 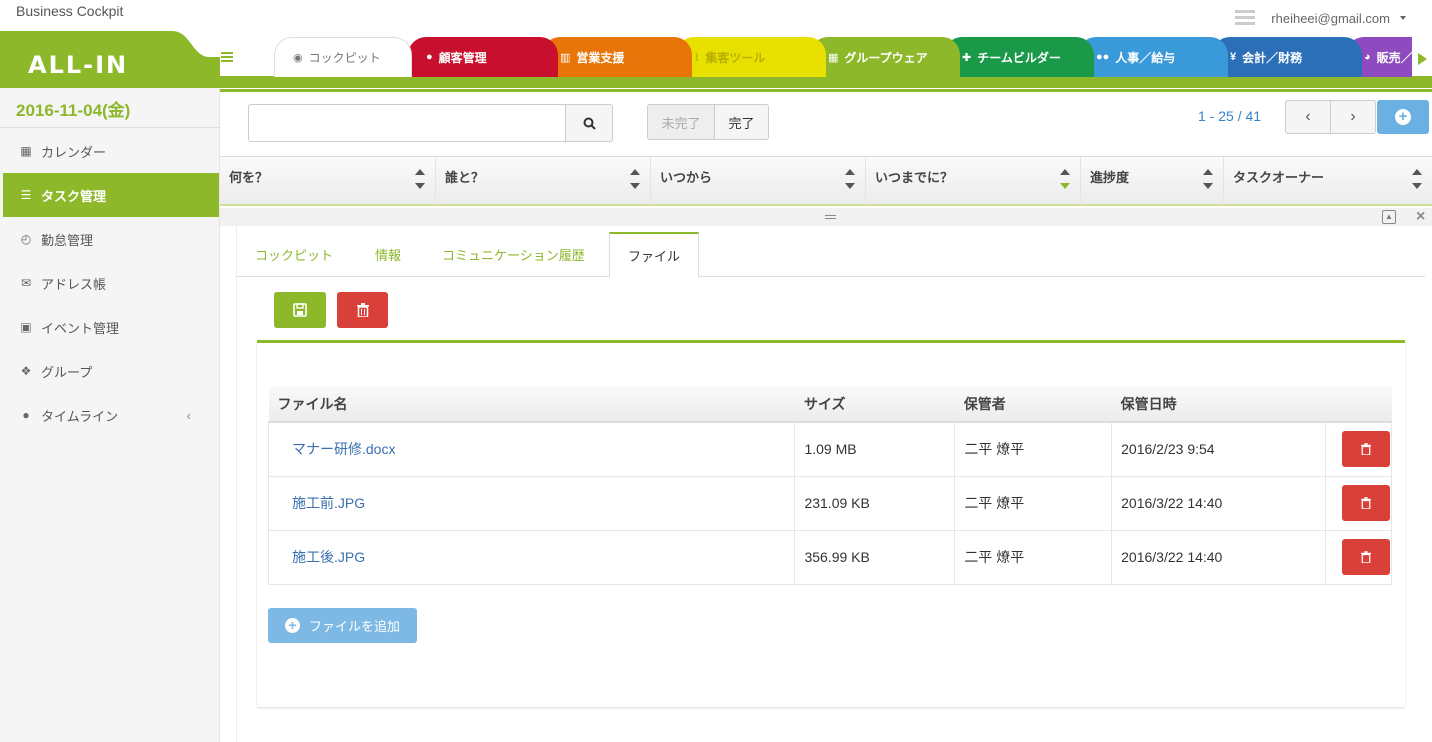 I want to click on tasks-icon: ☰, so click(x=26, y=195).